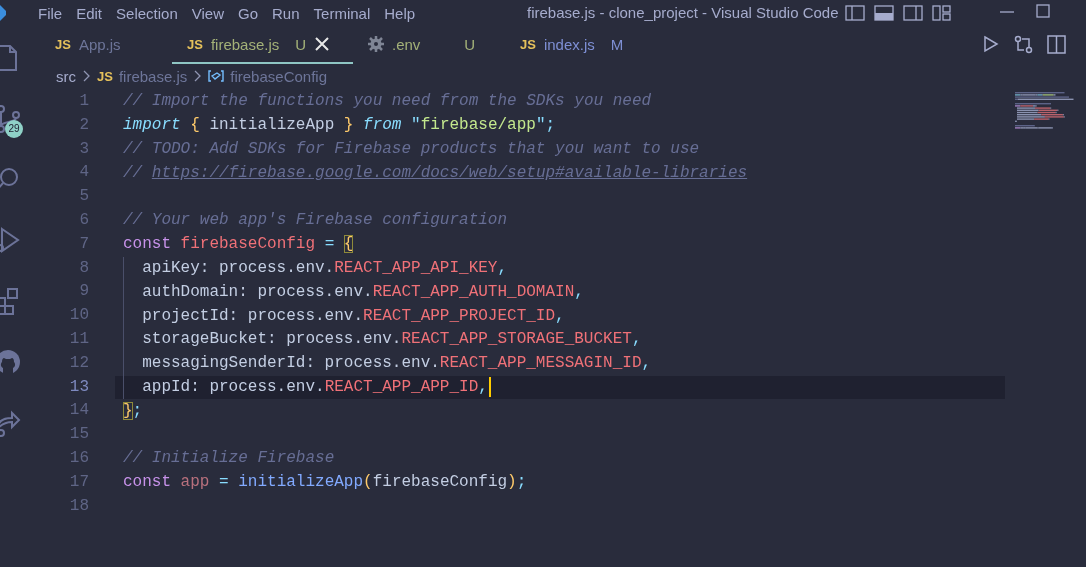  Describe the element at coordinates (207, 13) in the screenshot. I see `menu-item: View` at that location.